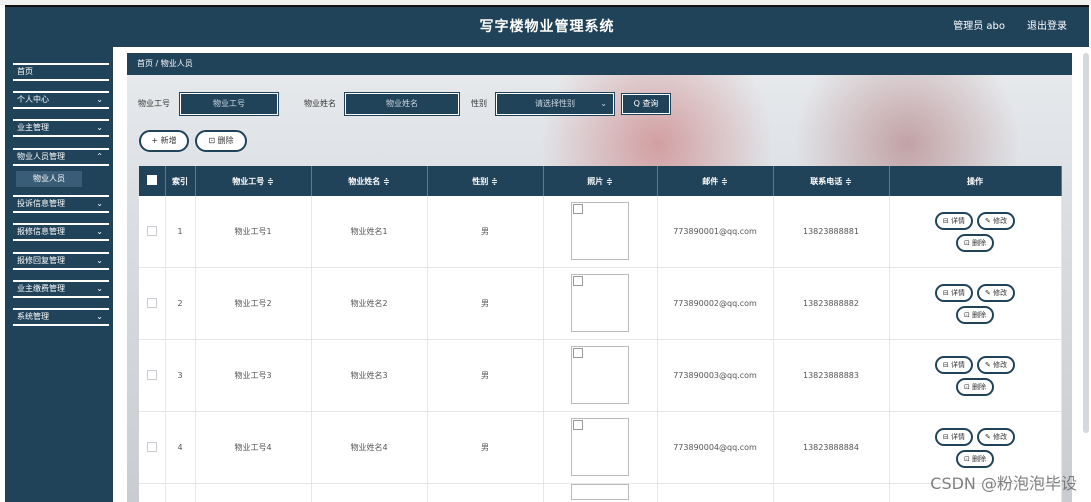 Image resolution: width=1091 pixels, height=502 pixels. I want to click on watermark: CSDN @粉泡泡毕设, so click(1003, 483).